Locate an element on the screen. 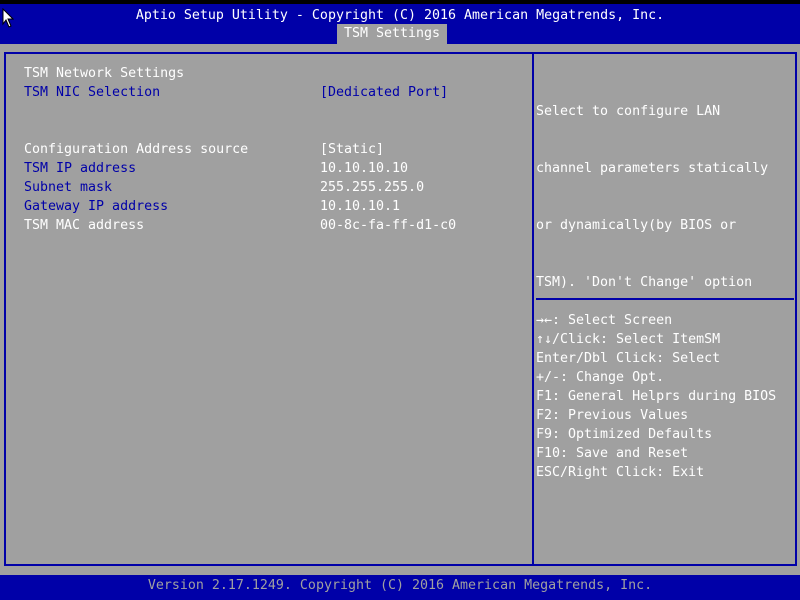  mouse-pointer-icon is located at coordinates (8, 18).